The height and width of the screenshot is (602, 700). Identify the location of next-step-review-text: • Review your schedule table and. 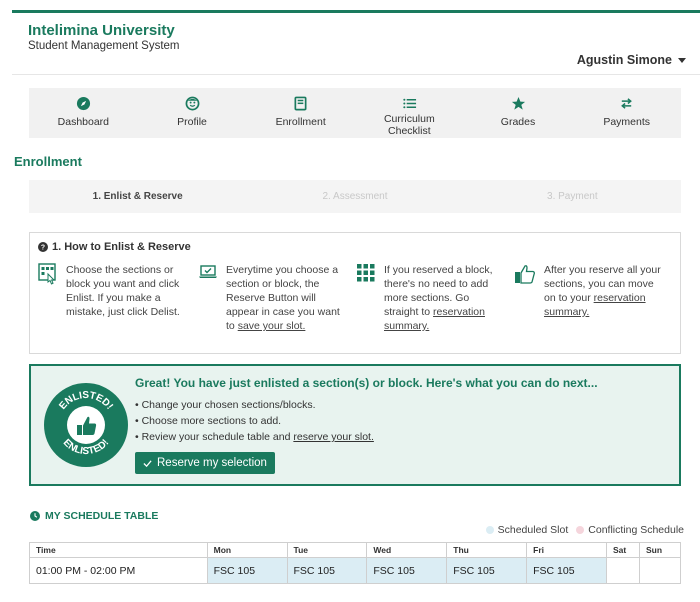
(214, 437).